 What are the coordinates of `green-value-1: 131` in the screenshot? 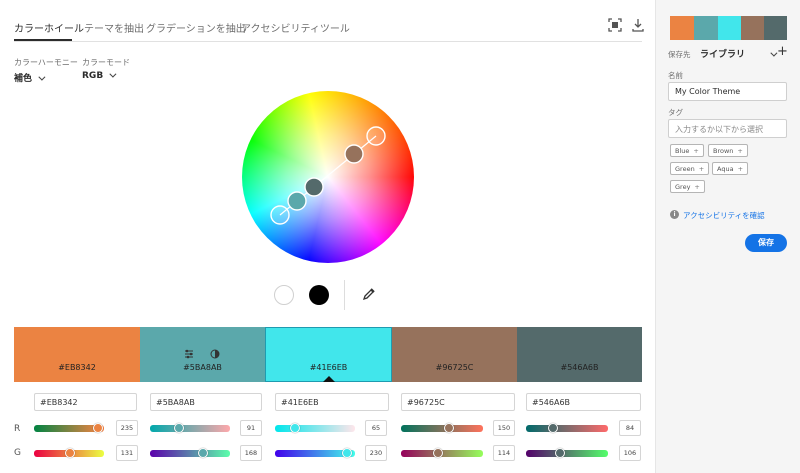 It's located at (127, 453).